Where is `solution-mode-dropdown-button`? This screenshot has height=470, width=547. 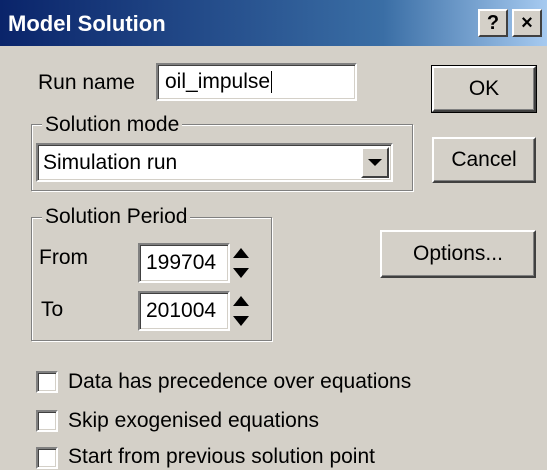
solution-mode-dropdown-button is located at coordinates (375, 162).